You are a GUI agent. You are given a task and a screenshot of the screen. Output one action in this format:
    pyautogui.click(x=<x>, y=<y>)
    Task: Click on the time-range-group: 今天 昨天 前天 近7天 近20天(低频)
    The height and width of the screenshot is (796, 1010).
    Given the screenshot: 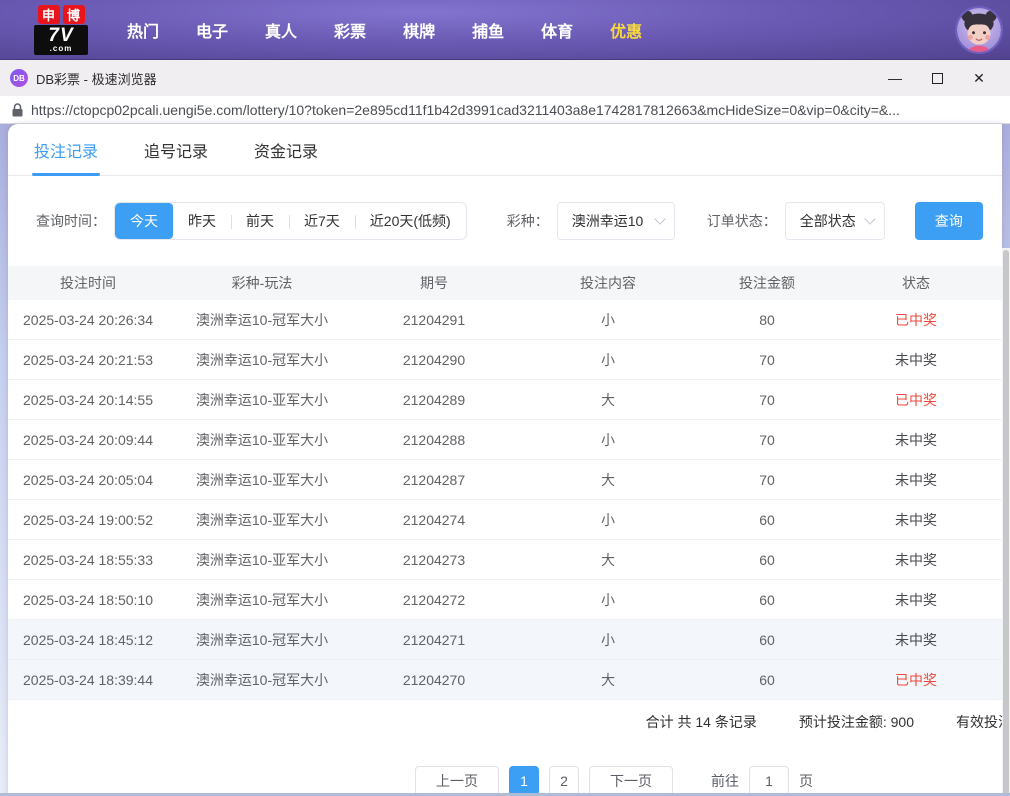 What is the action you would take?
    pyautogui.click(x=290, y=221)
    